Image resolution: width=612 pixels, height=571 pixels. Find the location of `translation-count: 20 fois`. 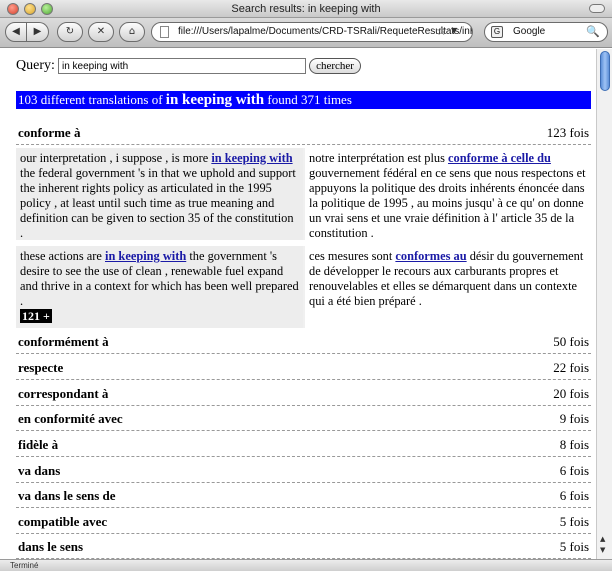

translation-count: 20 fois is located at coordinates (571, 393).